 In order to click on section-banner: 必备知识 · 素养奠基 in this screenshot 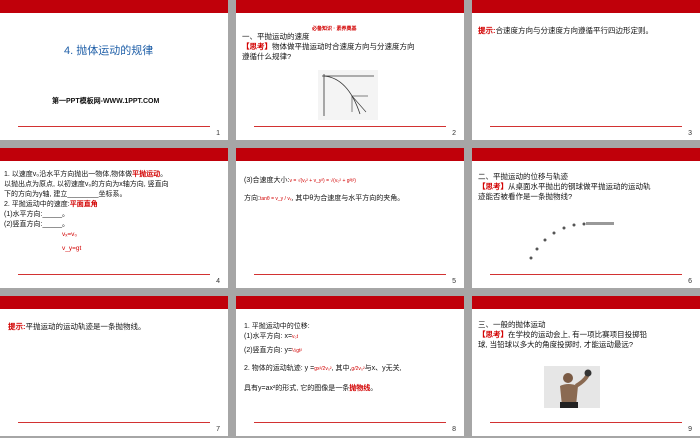, I will do `click(334, 29)`.